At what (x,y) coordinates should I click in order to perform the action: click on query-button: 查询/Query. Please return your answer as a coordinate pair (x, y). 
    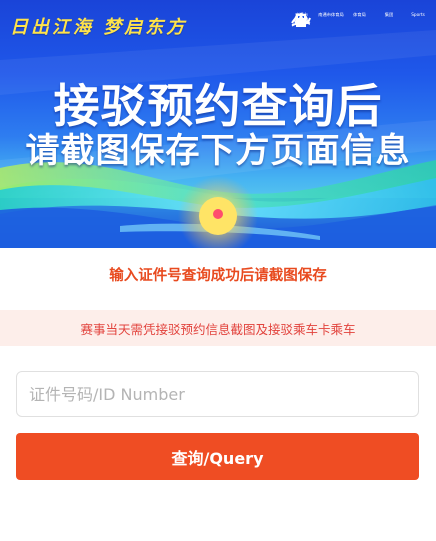
    Looking at the image, I should click on (217, 456).